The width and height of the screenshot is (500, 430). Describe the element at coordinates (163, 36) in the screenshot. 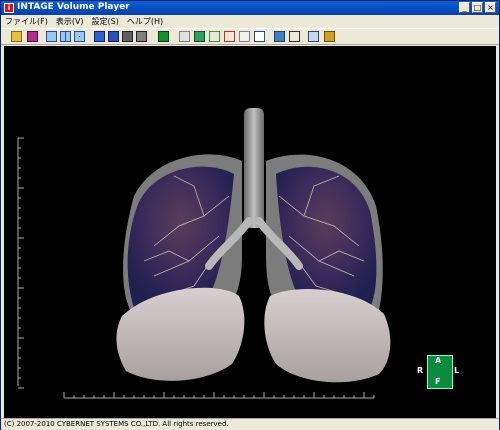

I see `green-square-icon` at that location.